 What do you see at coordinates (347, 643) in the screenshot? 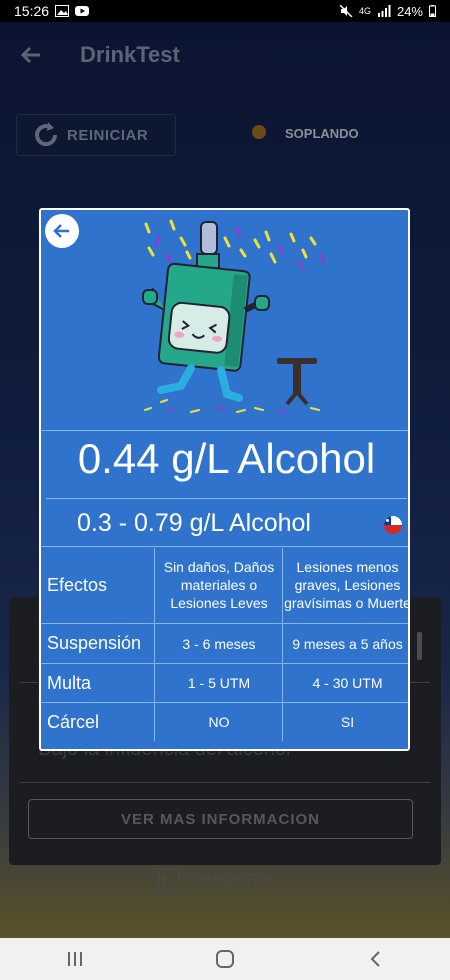
I see `table-cell: 9 meses a 5 años` at bounding box center [347, 643].